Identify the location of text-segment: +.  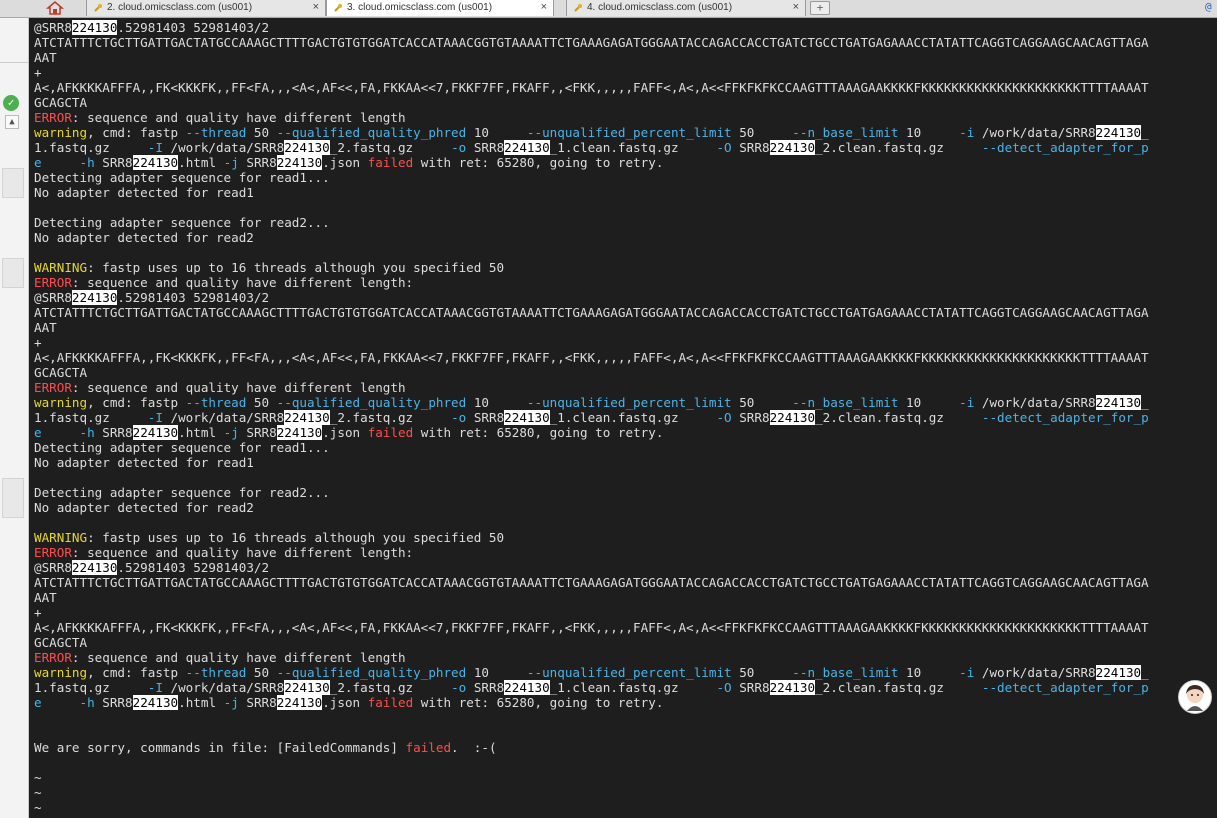
(38, 342).